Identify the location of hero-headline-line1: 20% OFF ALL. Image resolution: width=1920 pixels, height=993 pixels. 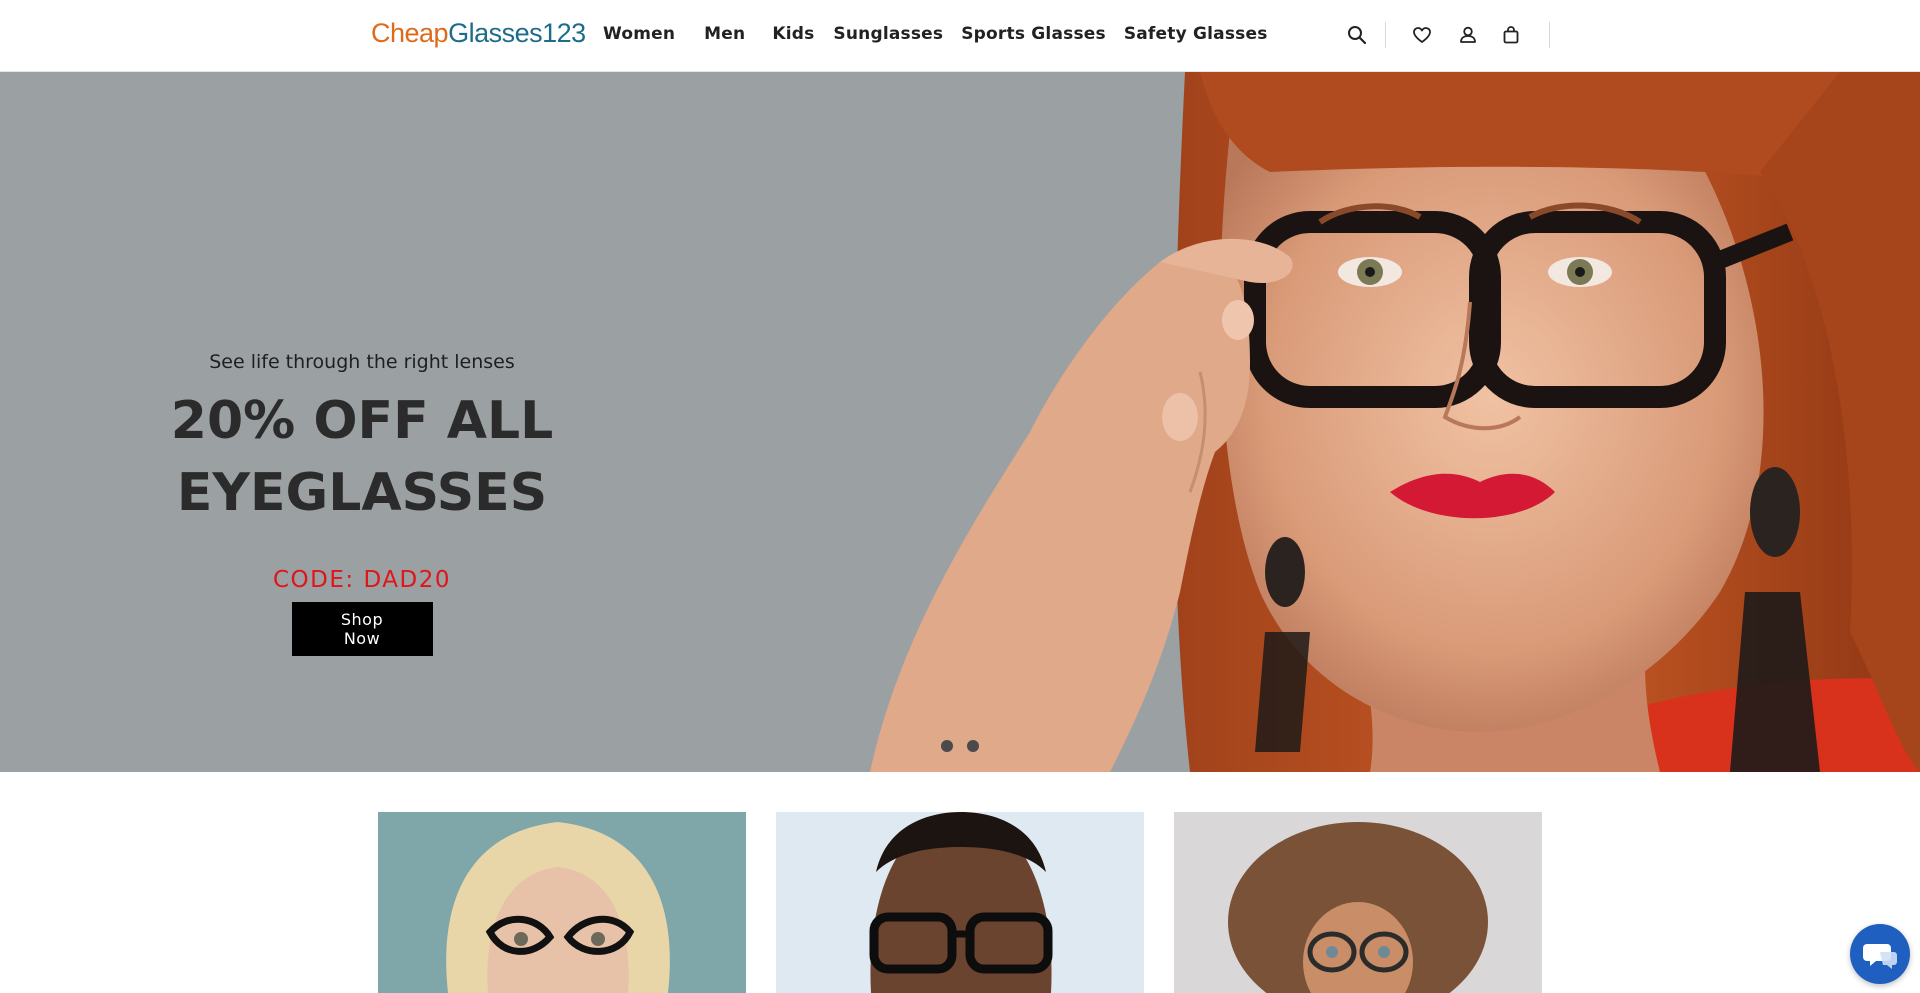
(362, 421).